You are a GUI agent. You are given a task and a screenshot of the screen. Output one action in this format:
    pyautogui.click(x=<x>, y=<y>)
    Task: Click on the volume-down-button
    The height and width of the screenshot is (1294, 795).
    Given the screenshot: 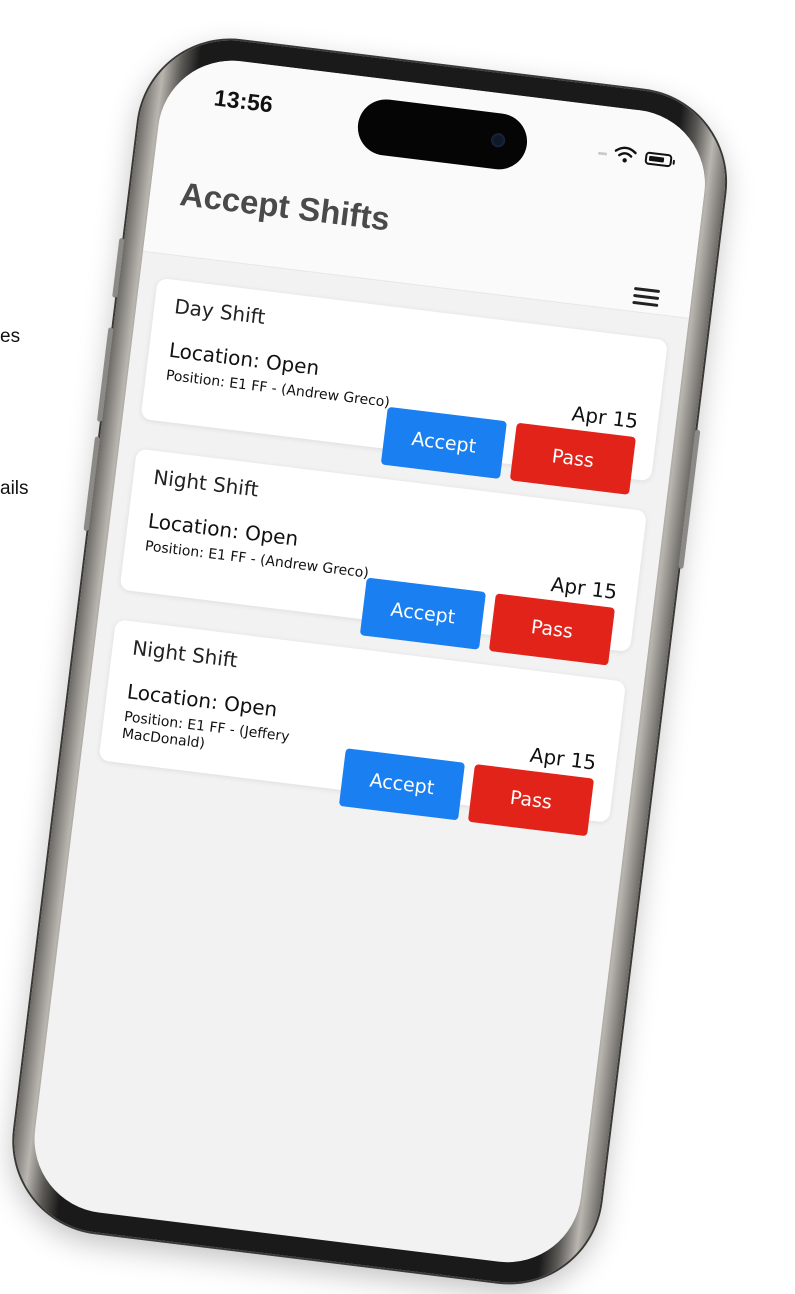 What is the action you would take?
    pyautogui.click(x=92, y=484)
    